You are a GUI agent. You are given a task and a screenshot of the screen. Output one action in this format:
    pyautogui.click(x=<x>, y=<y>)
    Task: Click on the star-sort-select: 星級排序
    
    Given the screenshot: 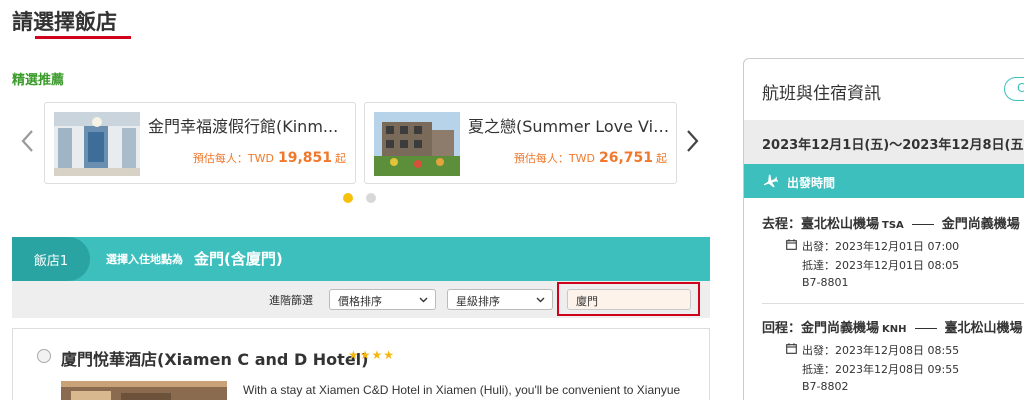 What is the action you would take?
    pyautogui.click(x=500, y=299)
    